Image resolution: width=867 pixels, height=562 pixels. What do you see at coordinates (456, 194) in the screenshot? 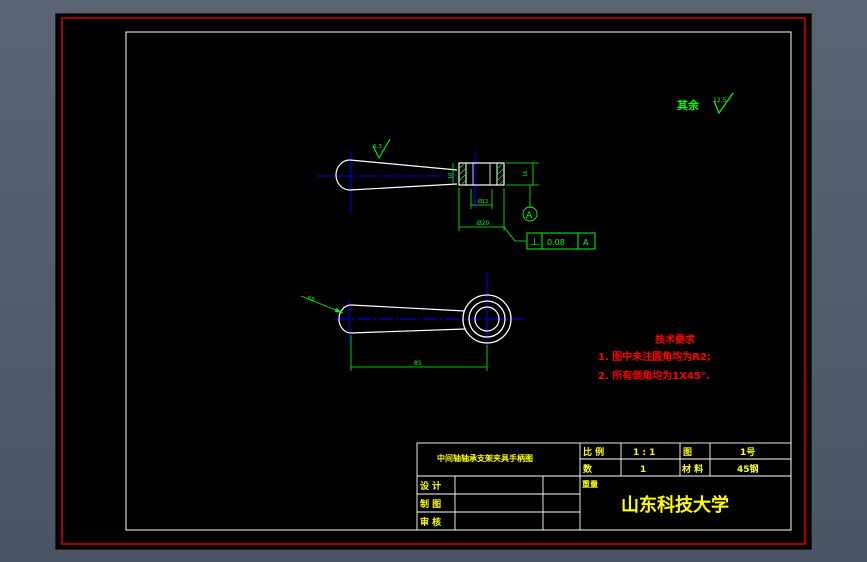
I see `front-view: Ø20 16 10 Ø12 6.3 A ⊥ 0.08 A` at bounding box center [456, 194].